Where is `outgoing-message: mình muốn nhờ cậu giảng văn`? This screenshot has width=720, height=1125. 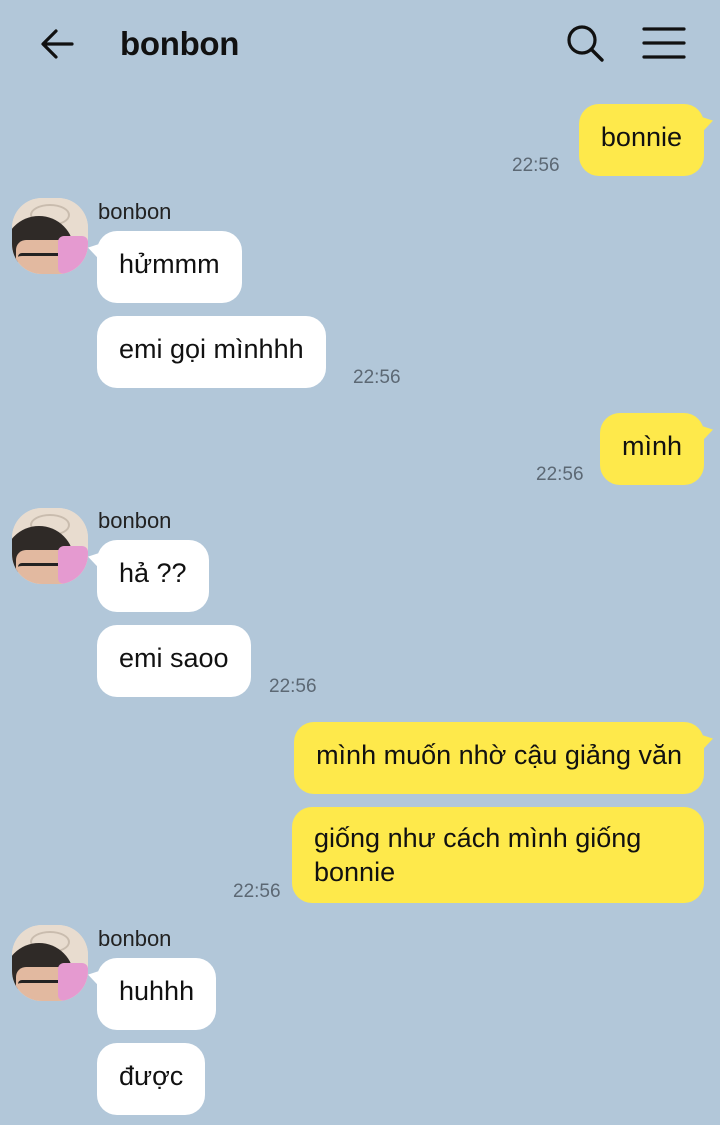 outgoing-message: mình muốn nhờ cậu giảng văn is located at coordinates (499, 758).